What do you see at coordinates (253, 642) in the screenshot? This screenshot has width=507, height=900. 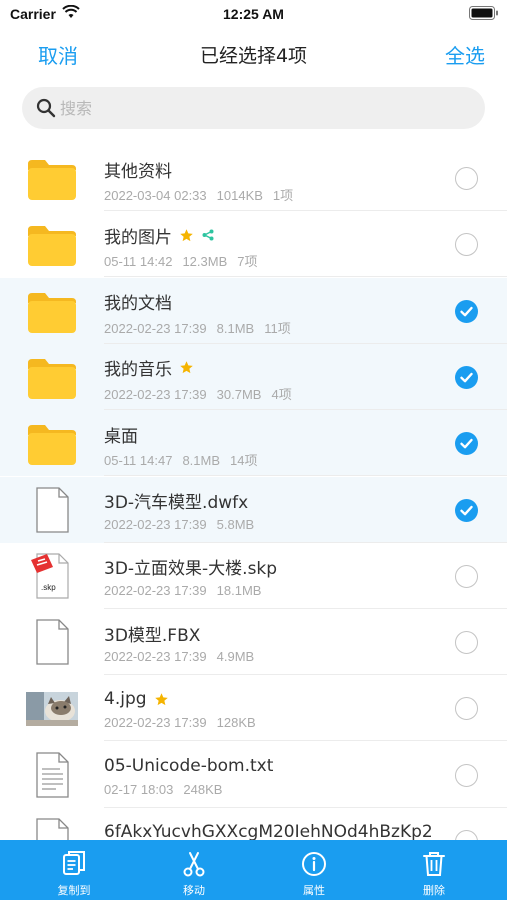 I see `file-row: 3D模型.FBX 2022-02-23 17:39 4.9MB` at bounding box center [253, 642].